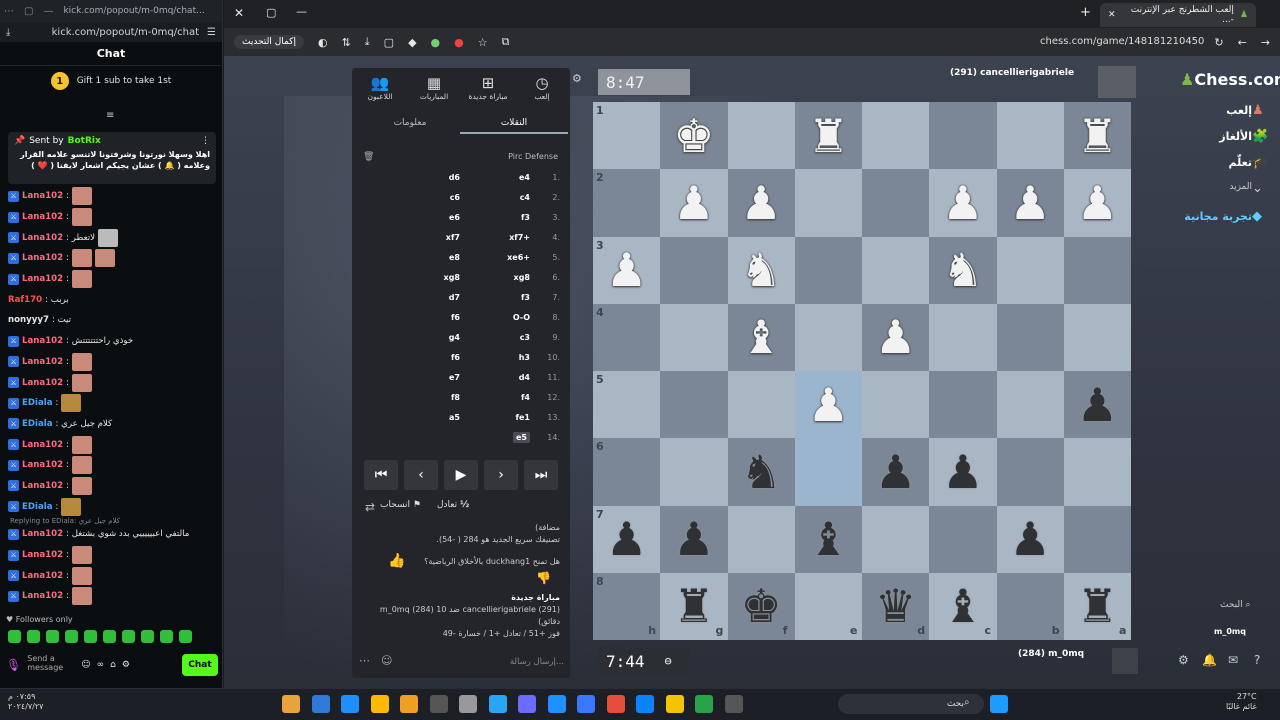 Image resolution: width=1280 pixels, height=720 pixels. What do you see at coordinates (367, 42) in the screenshot?
I see `download-icon: ⤓` at bounding box center [367, 42].